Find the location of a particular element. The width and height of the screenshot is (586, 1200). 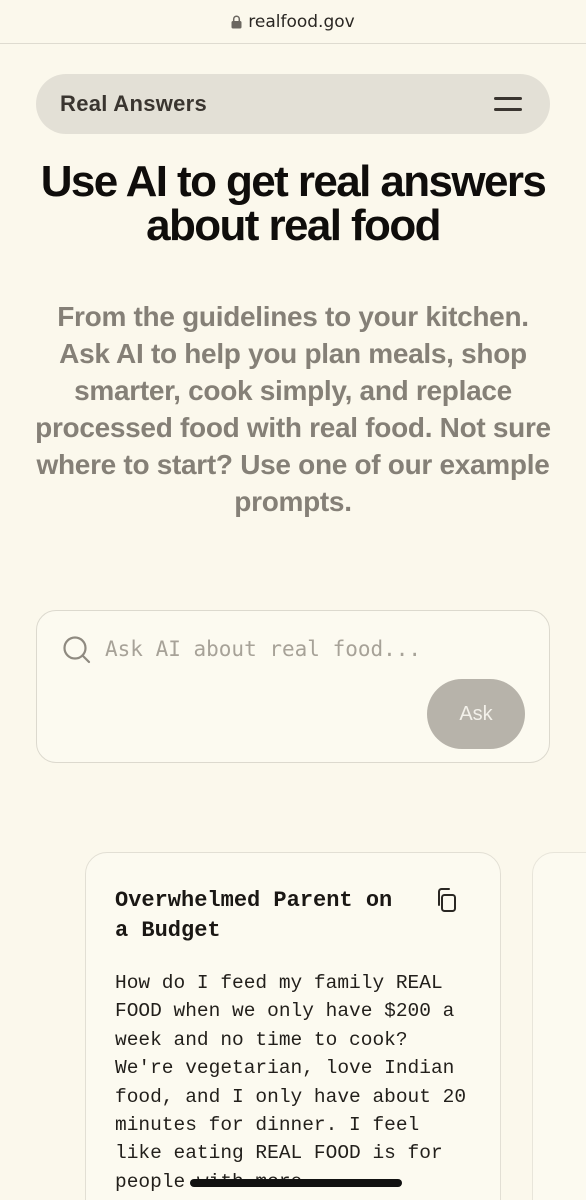

ask-box: Ask is located at coordinates (293, 686).